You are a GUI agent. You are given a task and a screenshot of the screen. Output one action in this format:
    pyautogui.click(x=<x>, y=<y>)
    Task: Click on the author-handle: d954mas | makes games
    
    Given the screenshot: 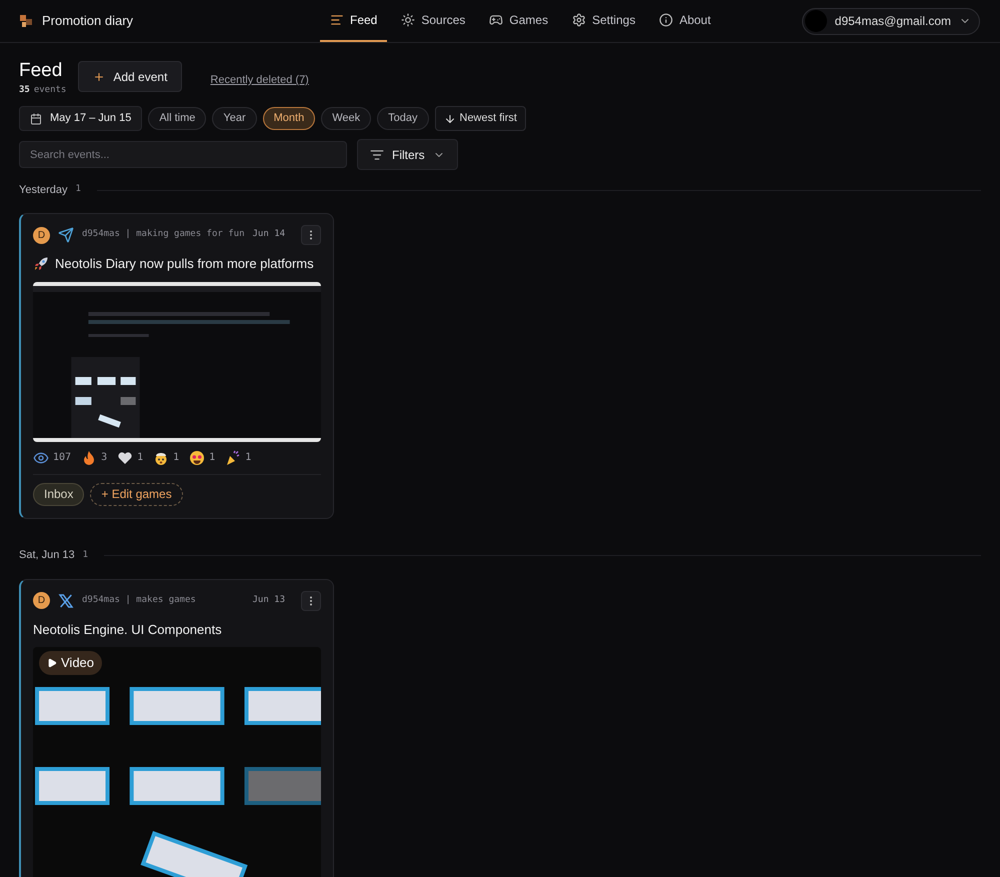 What is the action you would take?
    pyautogui.click(x=139, y=600)
    